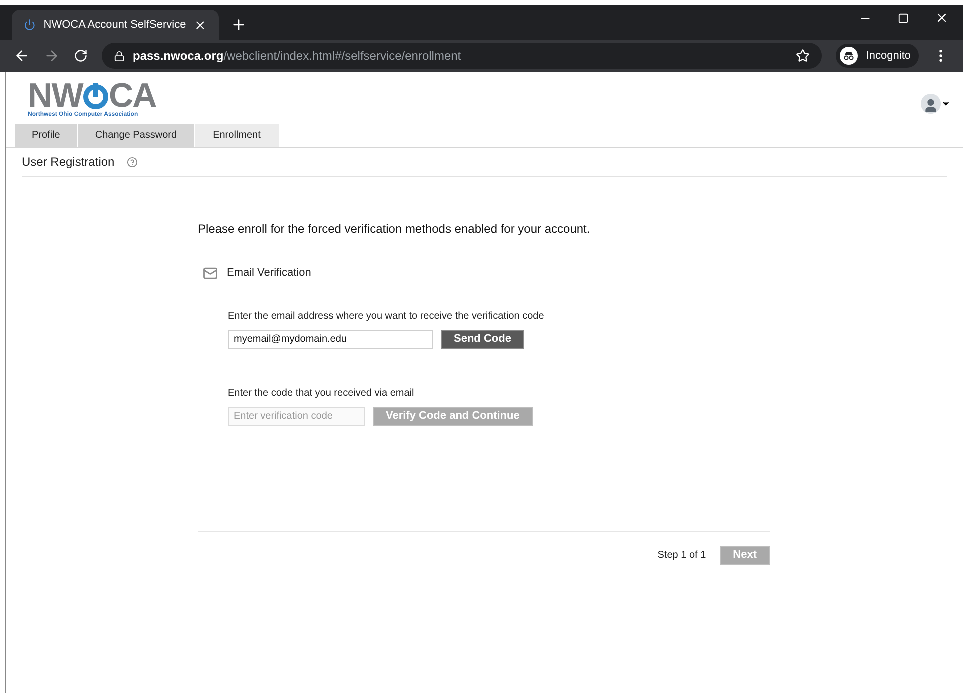 The width and height of the screenshot is (963, 693). Describe the element at coordinates (297, 56) in the screenshot. I see `url-text: pass.nwoca.org/webclient/index.html#/selfservice/enrollment` at that location.